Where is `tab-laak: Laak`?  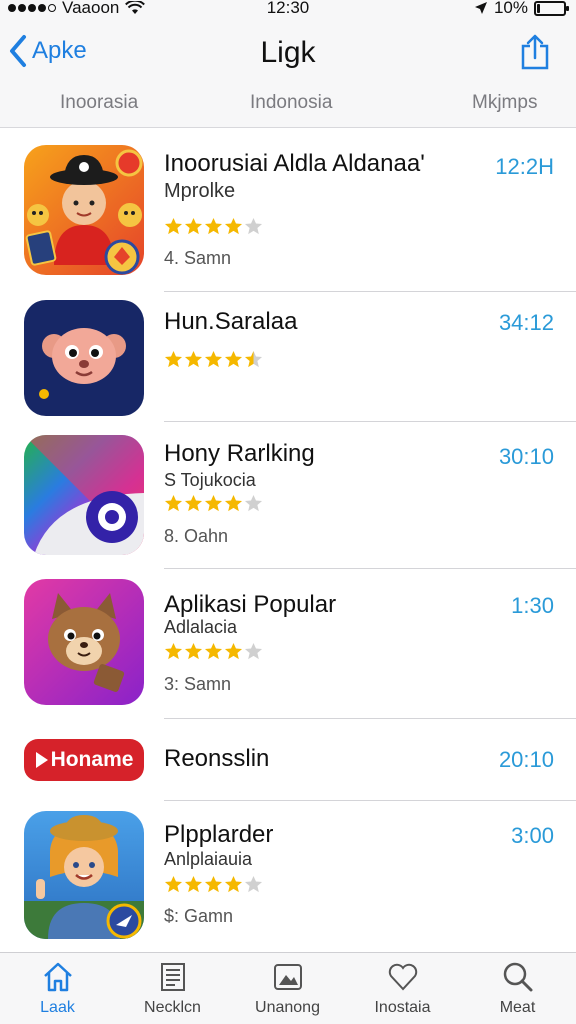
tab-laak: Laak is located at coordinates (57, 988).